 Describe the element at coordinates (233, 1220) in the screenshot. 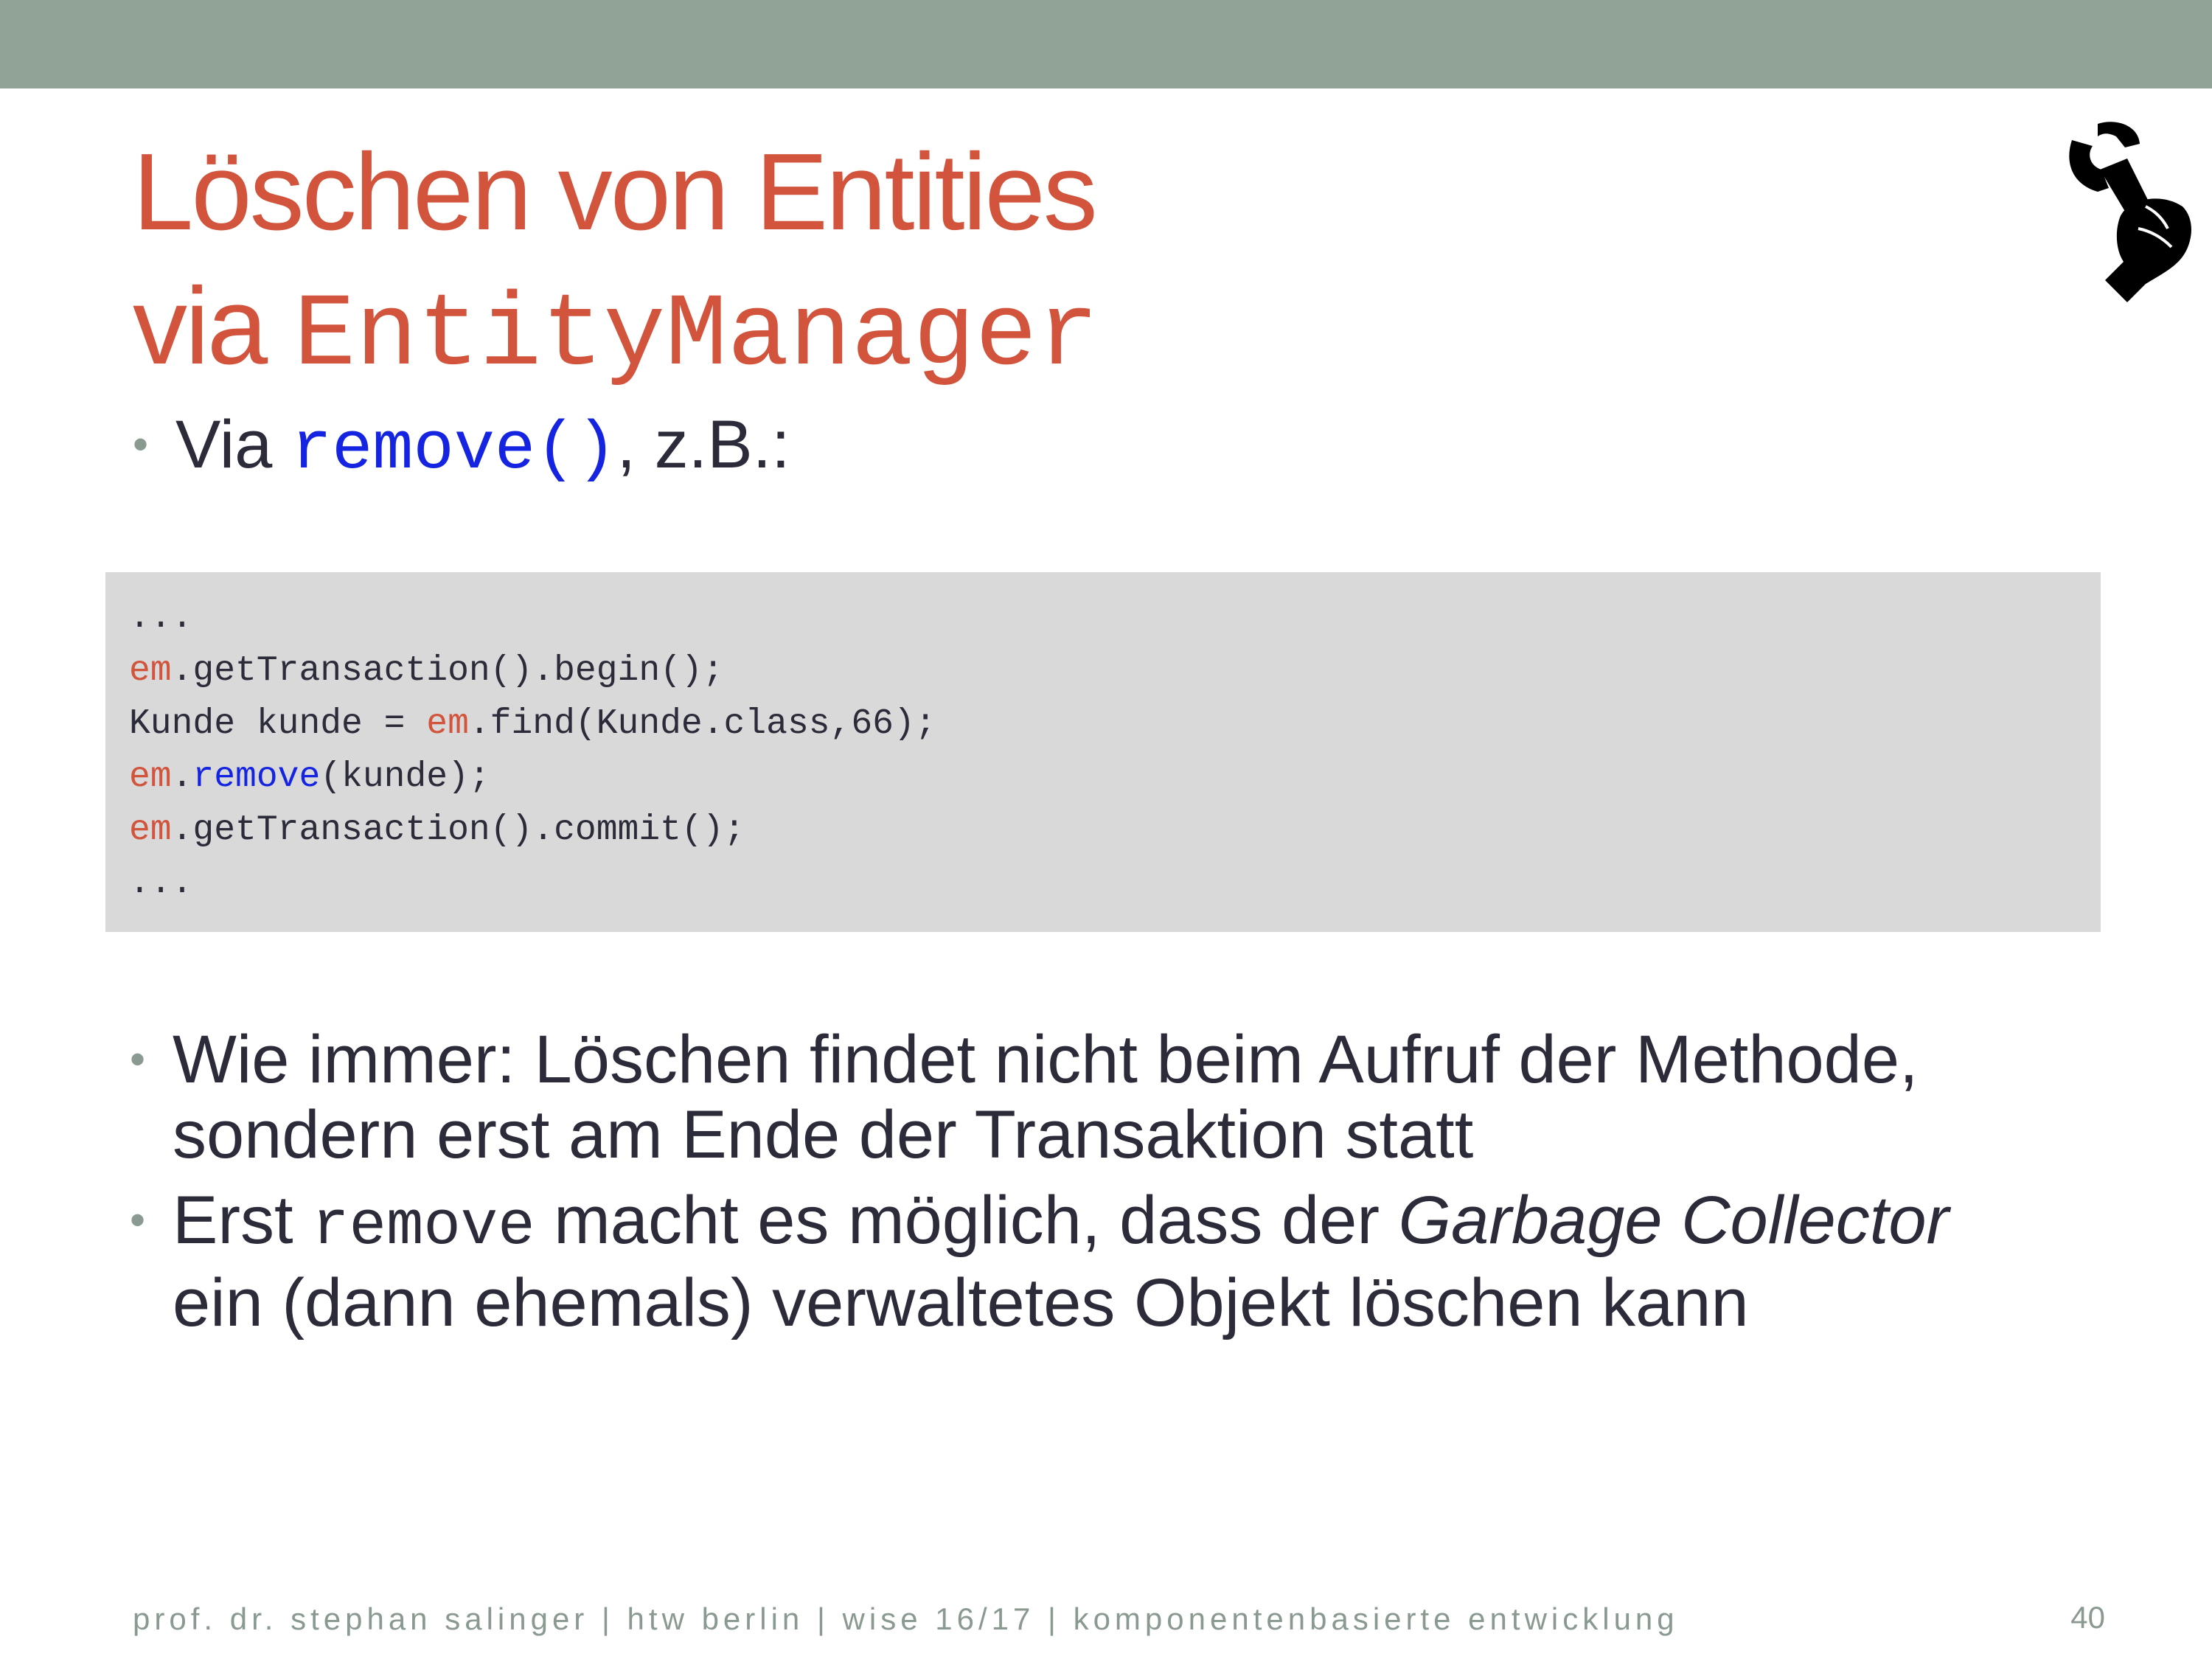

I see `bullet-3-part-1: Erst` at that location.